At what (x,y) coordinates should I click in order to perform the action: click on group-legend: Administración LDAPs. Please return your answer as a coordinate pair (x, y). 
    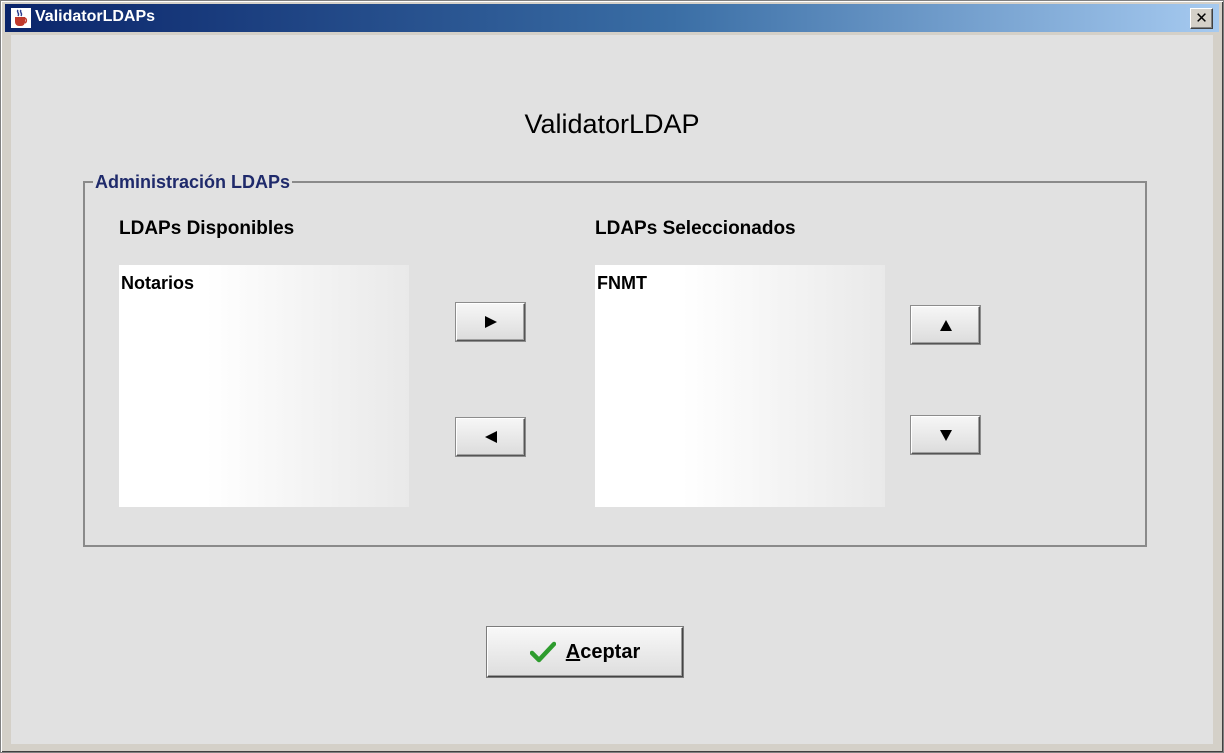
    Looking at the image, I should click on (193, 182).